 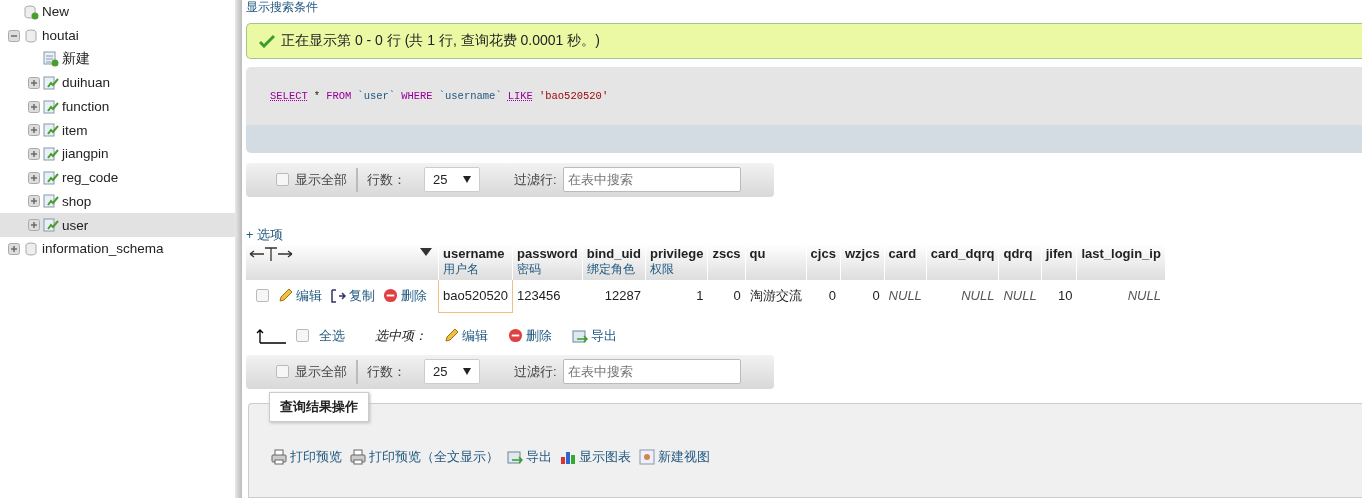 I want to click on tree-item: New, so click(x=55, y=12).